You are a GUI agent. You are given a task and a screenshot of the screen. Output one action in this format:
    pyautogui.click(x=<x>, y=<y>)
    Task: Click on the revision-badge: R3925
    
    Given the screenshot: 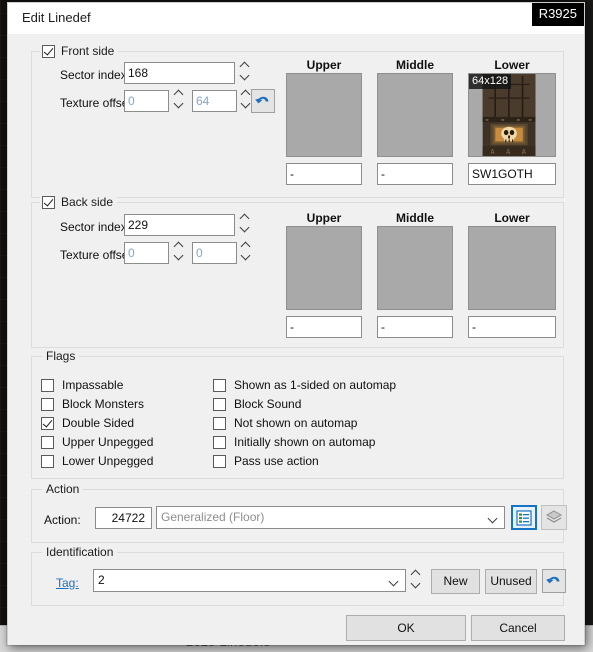 What is the action you would take?
    pyautogui.click(x=557, y=14)
    